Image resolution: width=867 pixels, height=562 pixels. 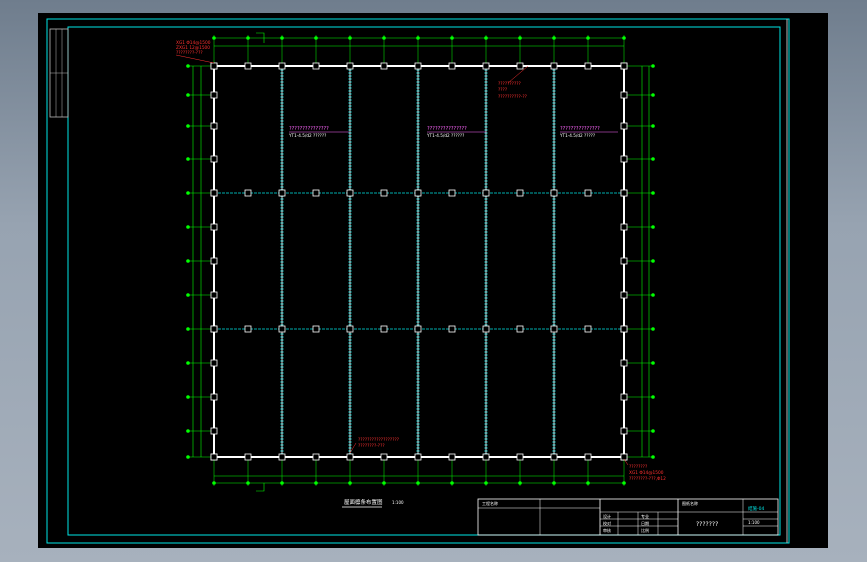 What do you see at coordinates (307, 135) in the screenshot?
I see `purlin-note-left-sub: YT1-4.5/d2 ??????` at bounding box center [307, 135].